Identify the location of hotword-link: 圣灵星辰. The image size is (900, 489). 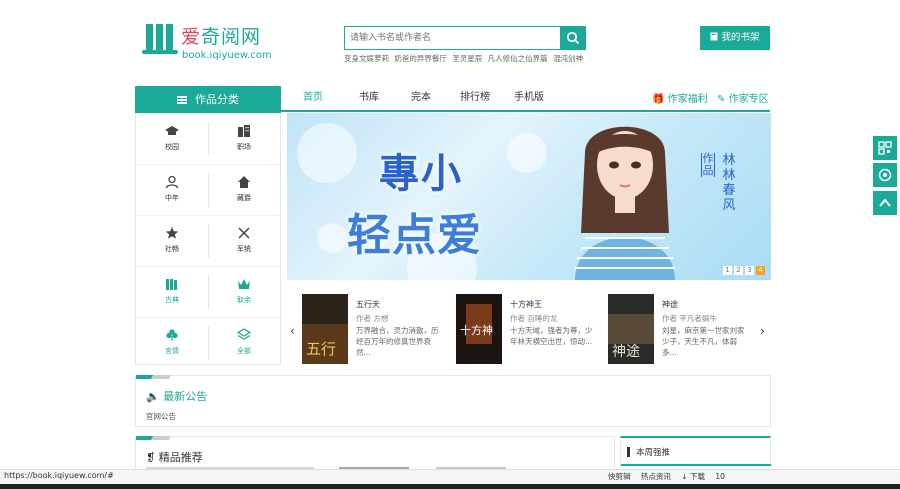
(467, 58).